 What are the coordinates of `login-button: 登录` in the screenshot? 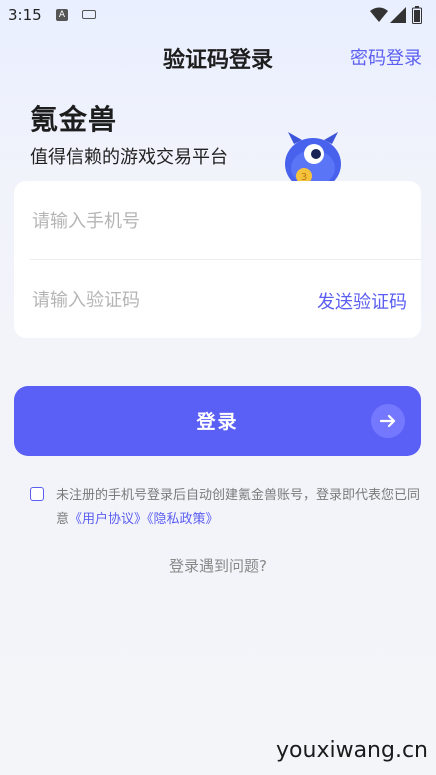 It's located at (217, 421).